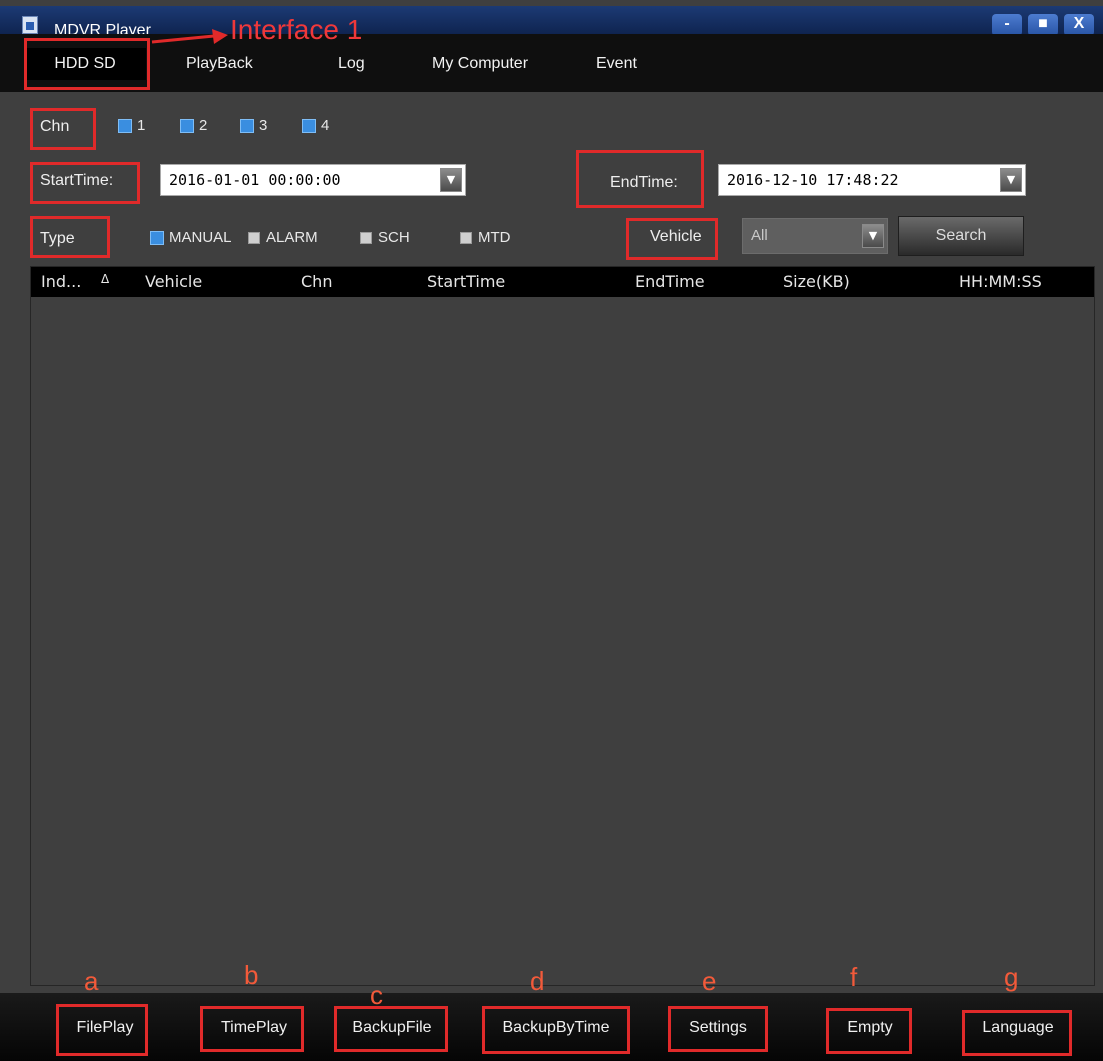  Describe the element at coordinates (157, 238) in the screenshot. I see `type-manual-checkbox` at that location.